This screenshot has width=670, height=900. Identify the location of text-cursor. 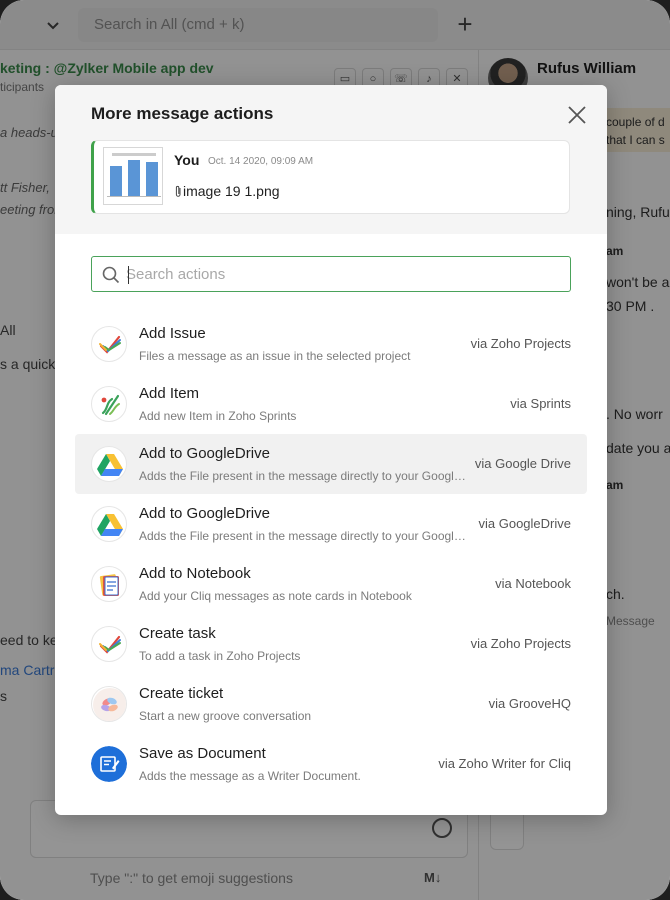
(128, 275).